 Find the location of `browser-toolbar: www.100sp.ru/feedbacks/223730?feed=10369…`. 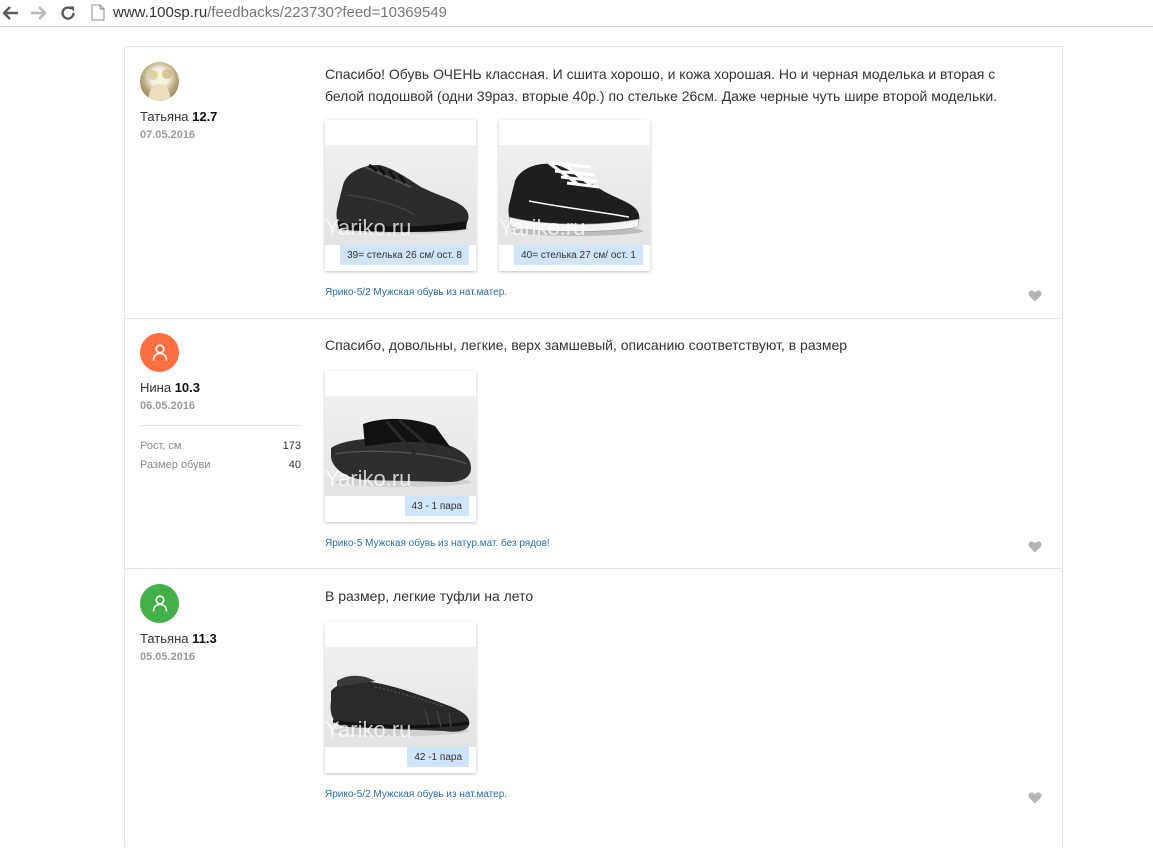

browser-toolbar: www.100sp.ru/feedbacks/223730?feed=10369… is located at coordinates (576, 13).